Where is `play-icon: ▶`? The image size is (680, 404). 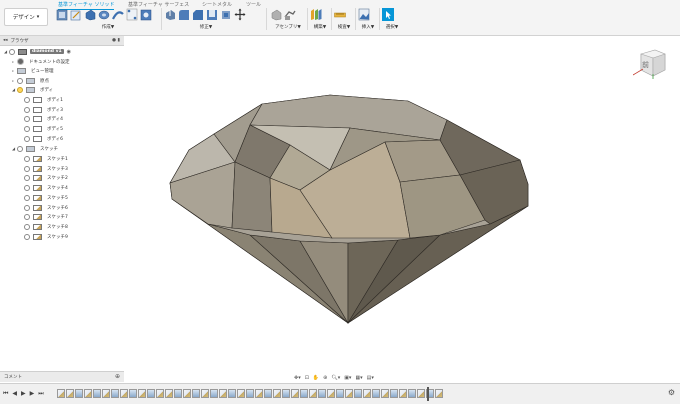
play-icon: ▶ is located at coordinates (23, 394).